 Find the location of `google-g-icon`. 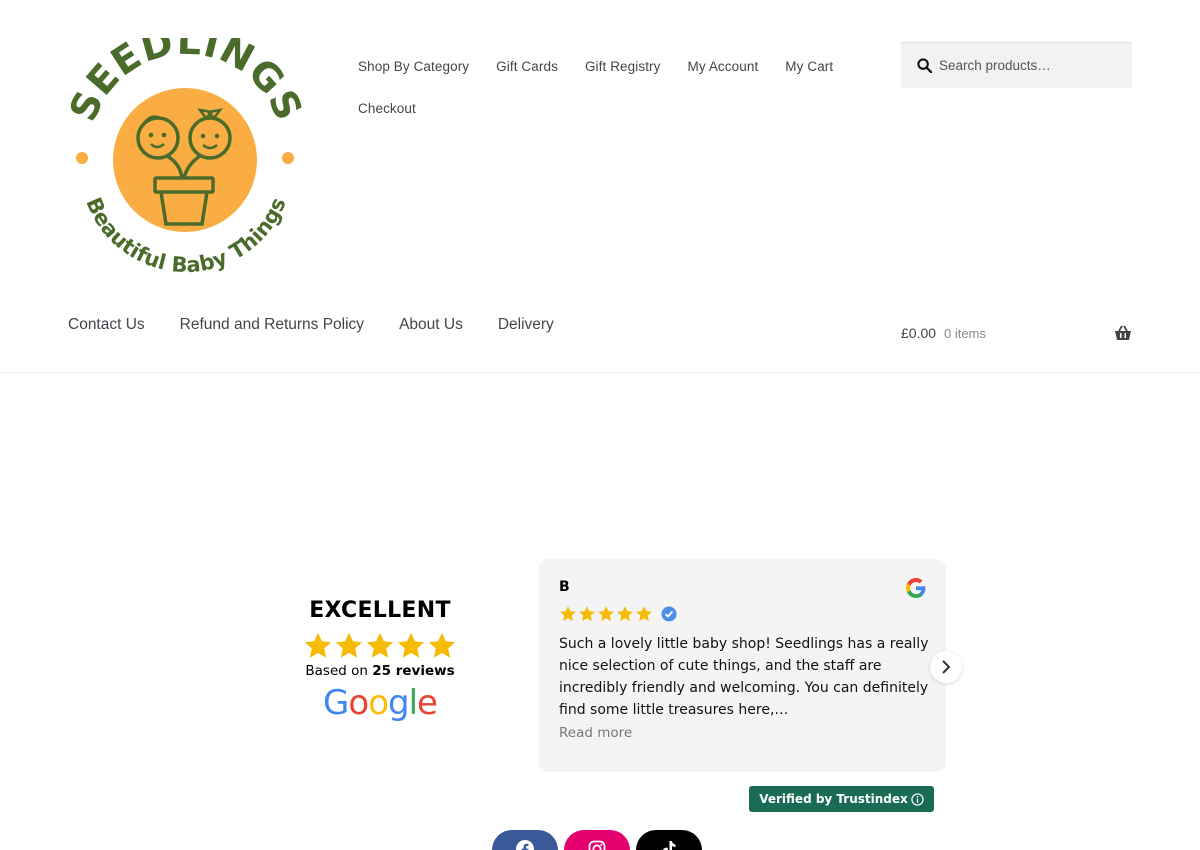

google-g-icon is located at coordinates (916, 588).